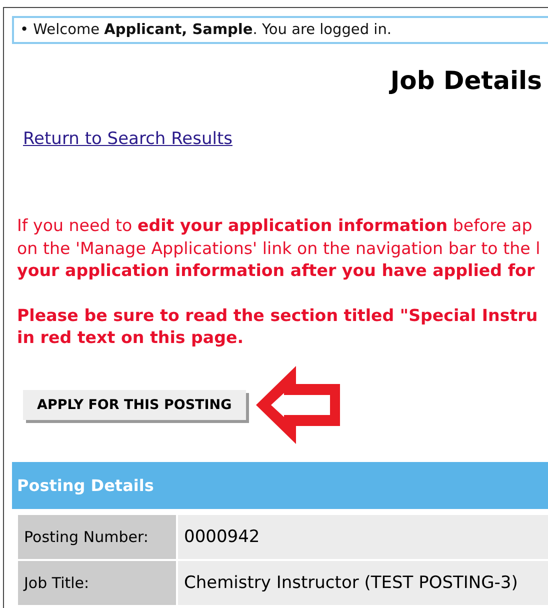  Describe the element at coordinates (298, 405) in the screenshot. I see `arrow-icon` at that location.